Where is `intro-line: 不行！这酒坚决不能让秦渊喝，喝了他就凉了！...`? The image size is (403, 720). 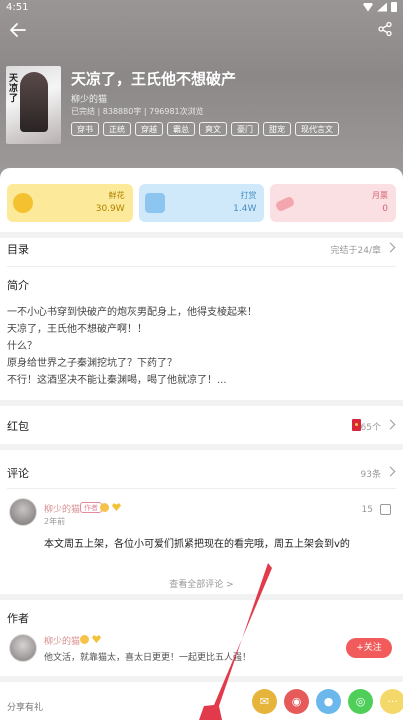 intro-line: 不行！这酒坚决不能让秦渊喝，喝了他就凉了！... is located at coordinates (117, 380).